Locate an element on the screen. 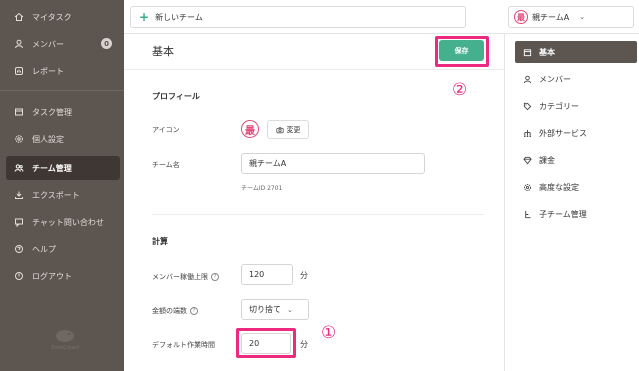  sidebar-item-label: マイタスク is located at coordinates (52, 17).